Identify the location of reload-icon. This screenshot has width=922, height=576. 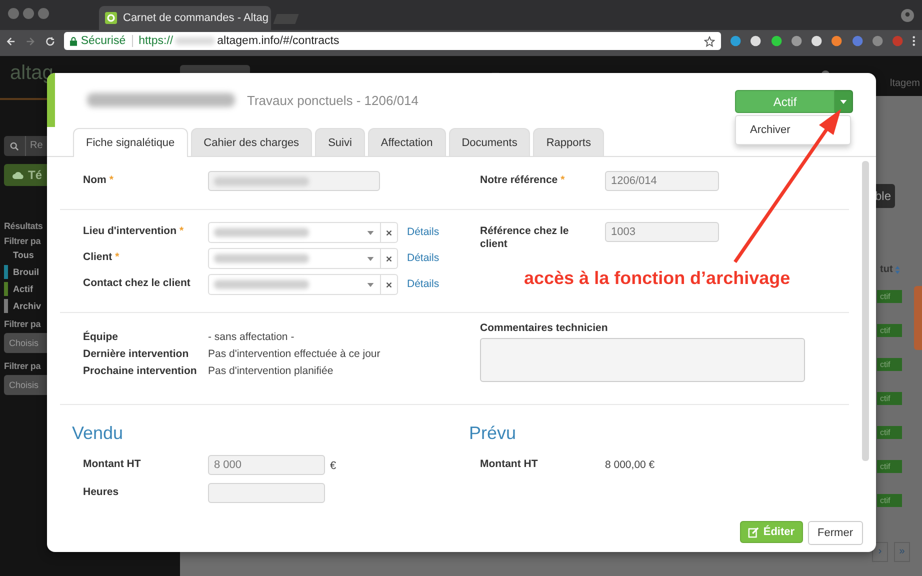
(49, 41).